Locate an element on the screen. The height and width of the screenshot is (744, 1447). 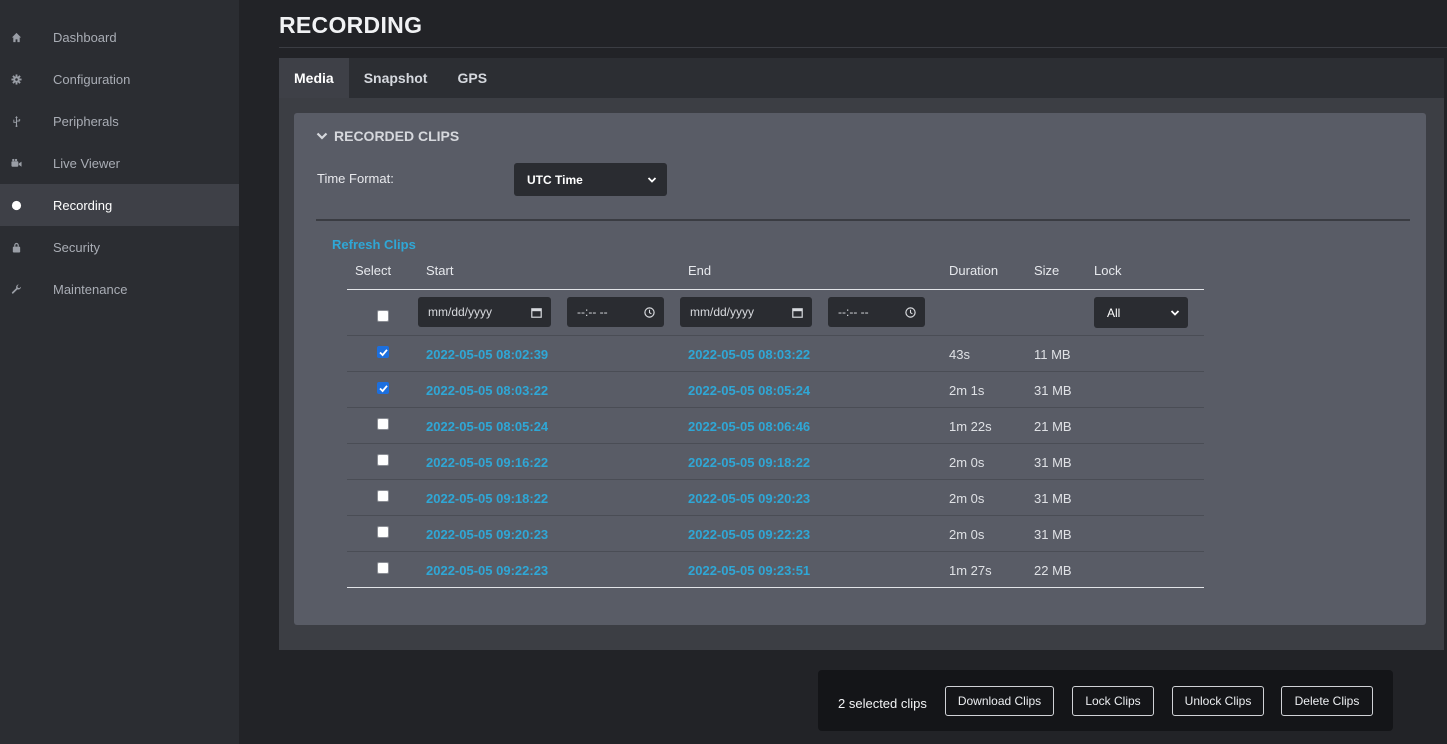
sidebar-item-recording: Recording is located at coordinates (119, 205).